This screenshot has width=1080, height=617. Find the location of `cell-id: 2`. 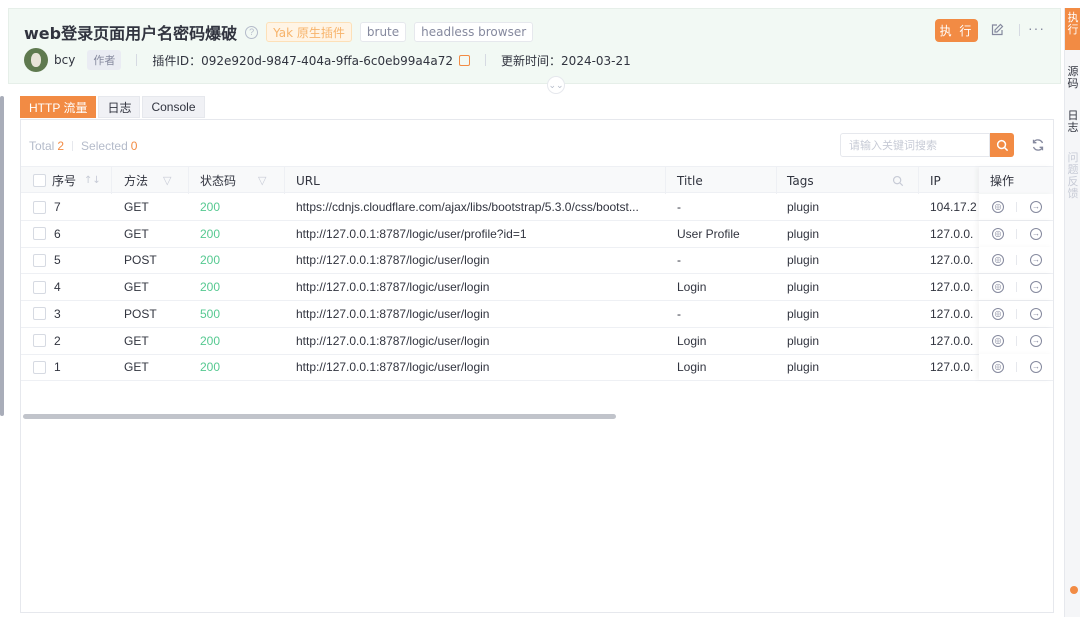

cell-id: 2 is located at coordinates (57, 340).